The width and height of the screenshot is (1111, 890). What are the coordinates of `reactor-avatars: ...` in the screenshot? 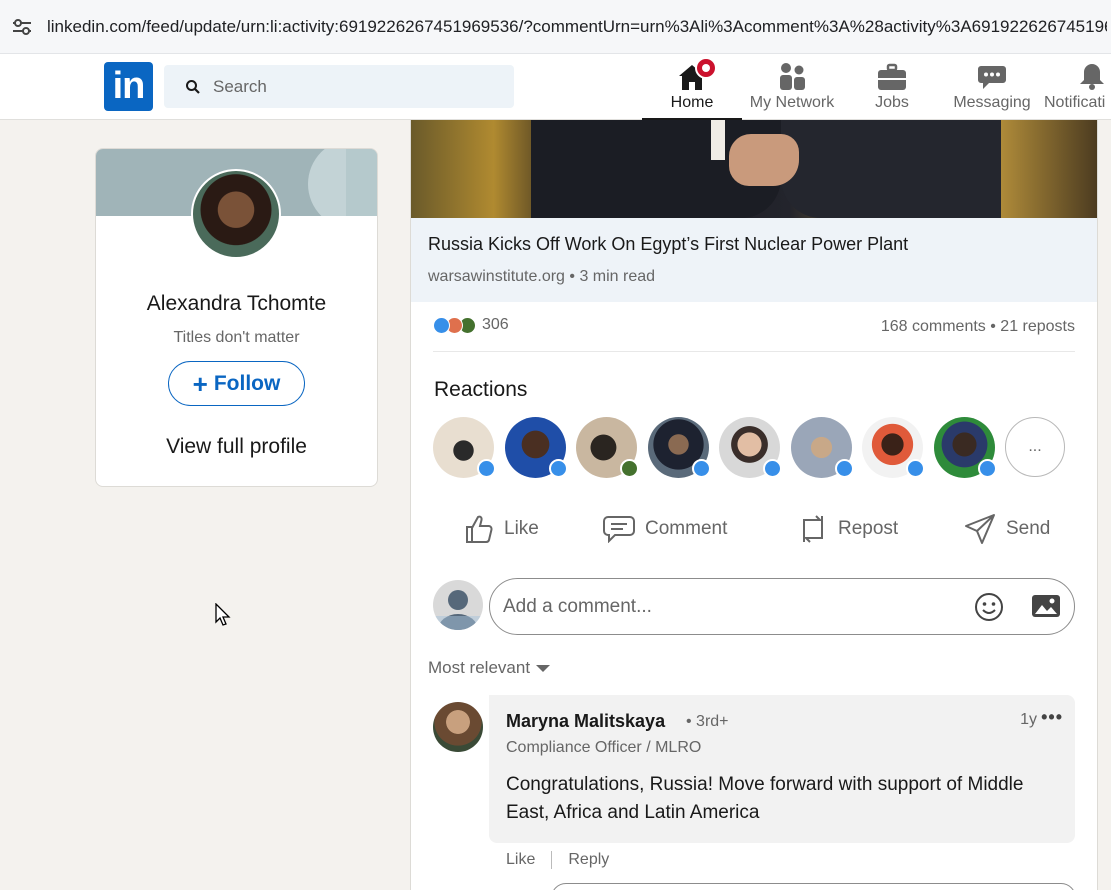 It's located at (749, 447).